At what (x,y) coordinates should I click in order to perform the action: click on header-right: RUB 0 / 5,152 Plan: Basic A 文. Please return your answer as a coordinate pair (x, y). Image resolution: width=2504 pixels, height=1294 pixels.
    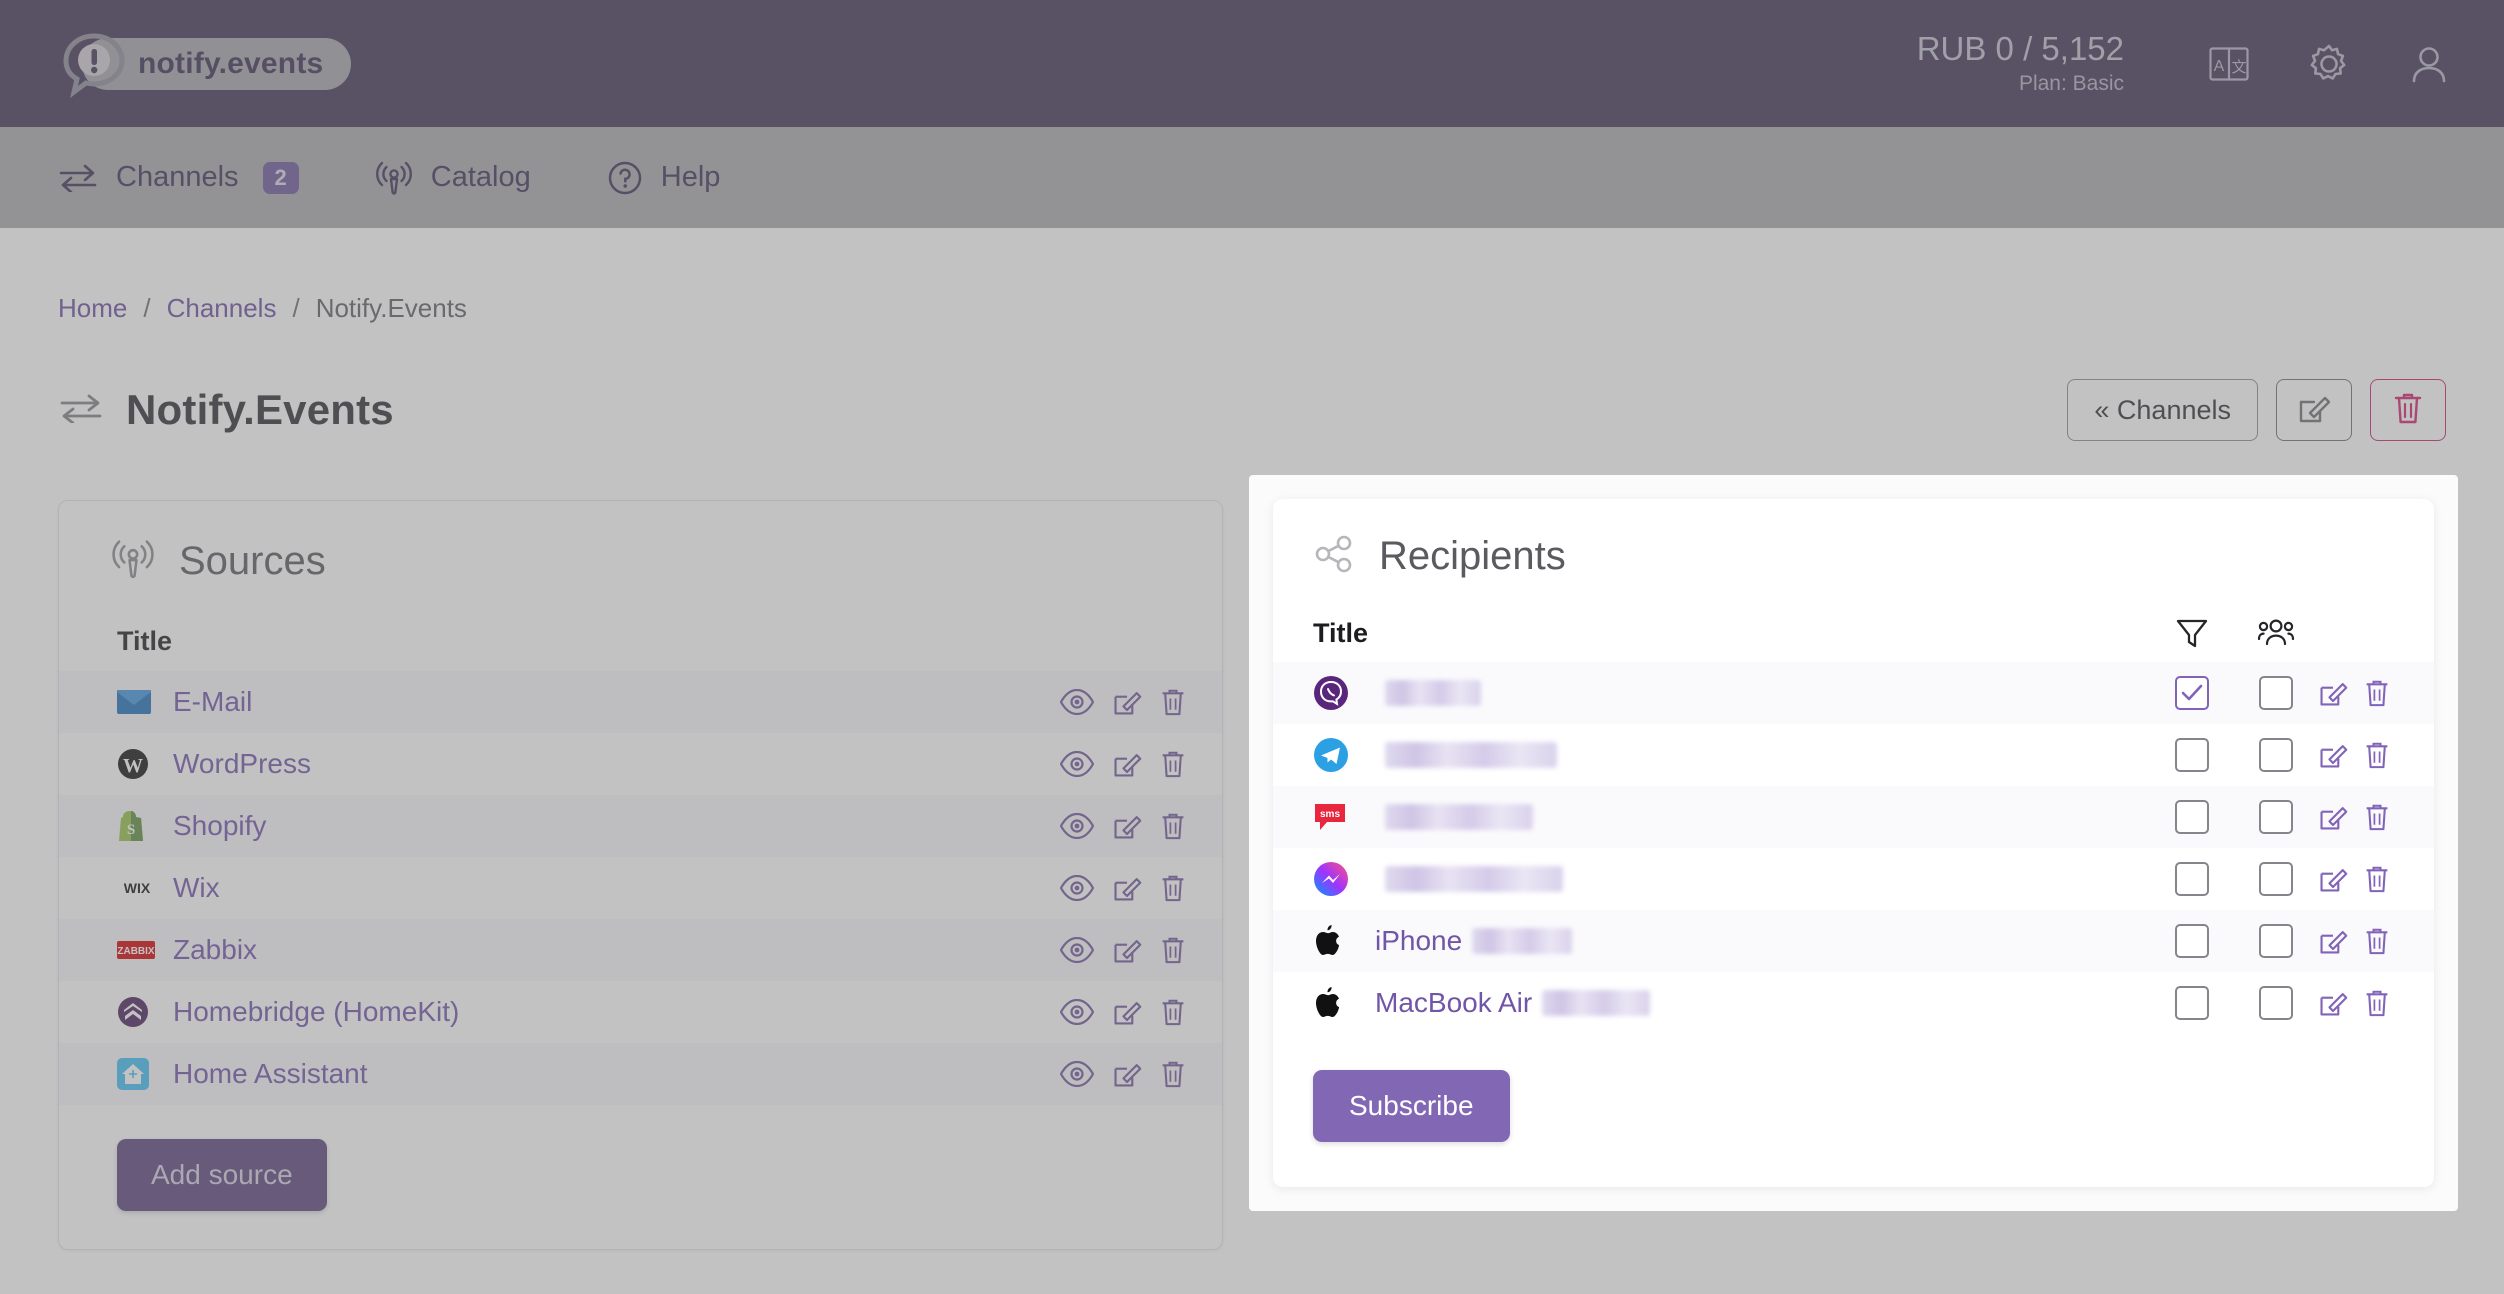
    Looking at the image, I should click on (2184, 63).